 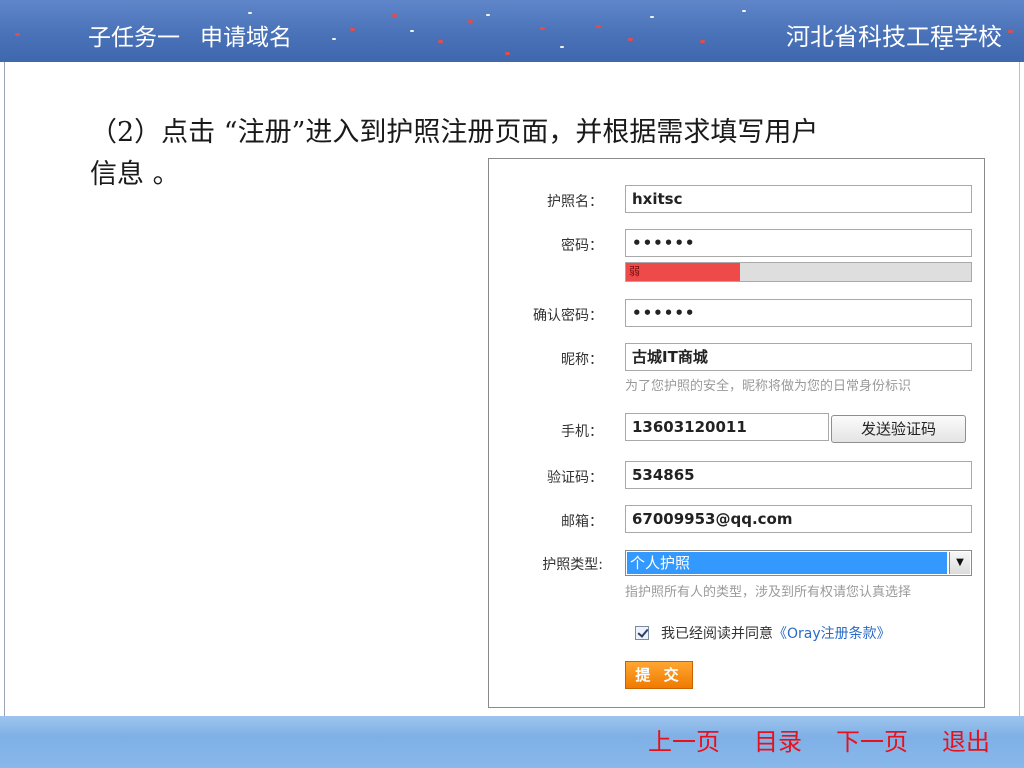 I want to click on verification-code-input: 534865, so click(x=798, y=475).